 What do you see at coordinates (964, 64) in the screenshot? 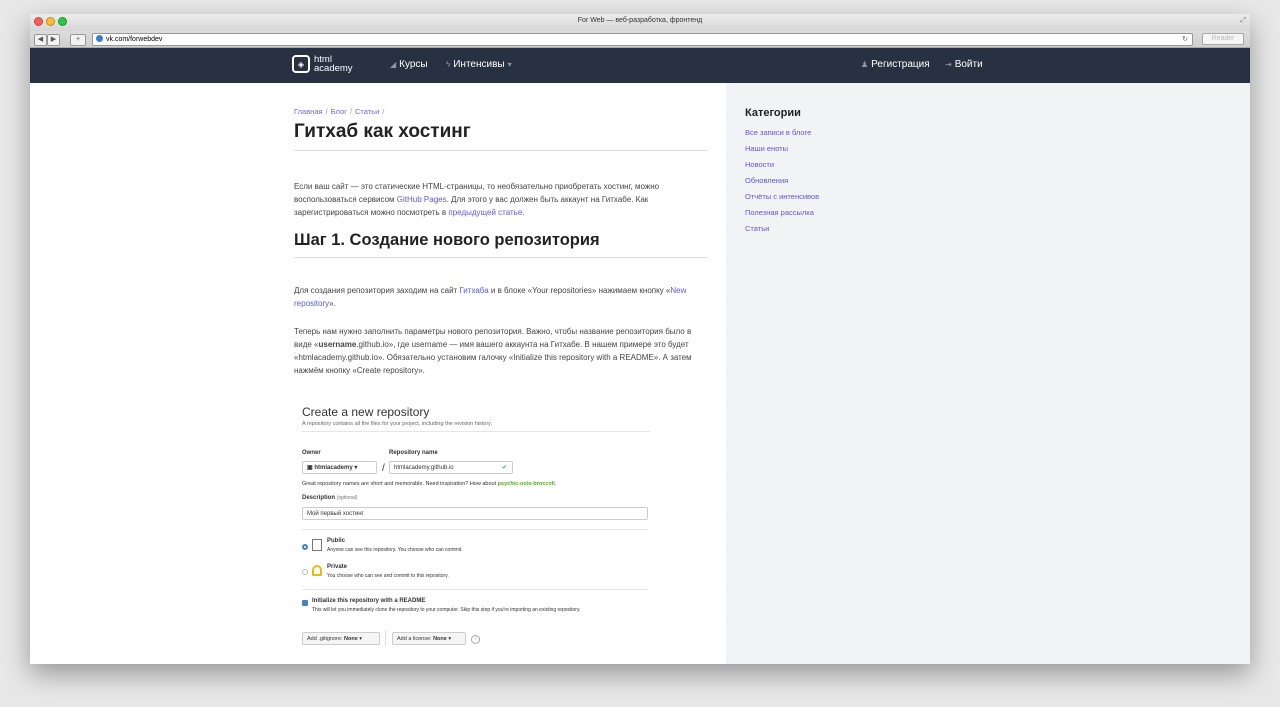
I see `nav-login: ⇥ Войти` at bounding box center [964, 64].